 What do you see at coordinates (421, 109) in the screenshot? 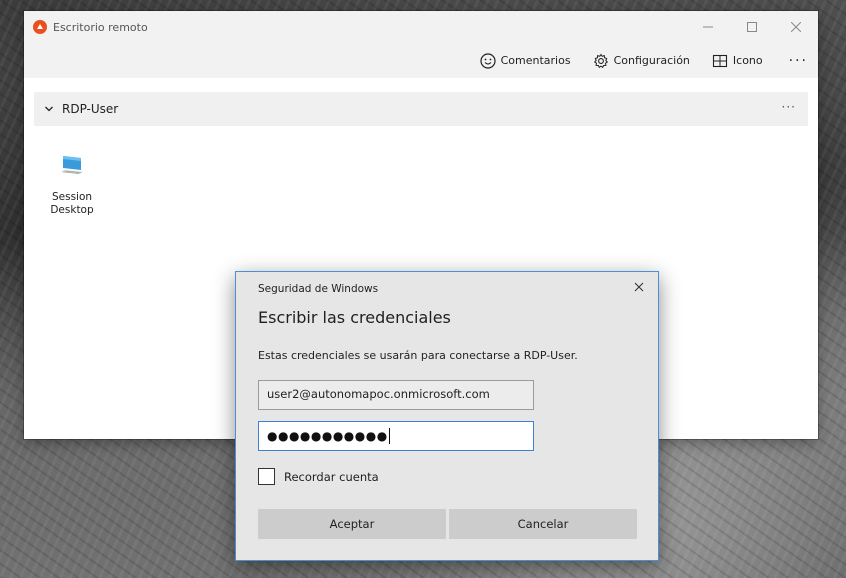
I see `workspace-group-header: RDP-User ···` at bounding box center [421, 109].